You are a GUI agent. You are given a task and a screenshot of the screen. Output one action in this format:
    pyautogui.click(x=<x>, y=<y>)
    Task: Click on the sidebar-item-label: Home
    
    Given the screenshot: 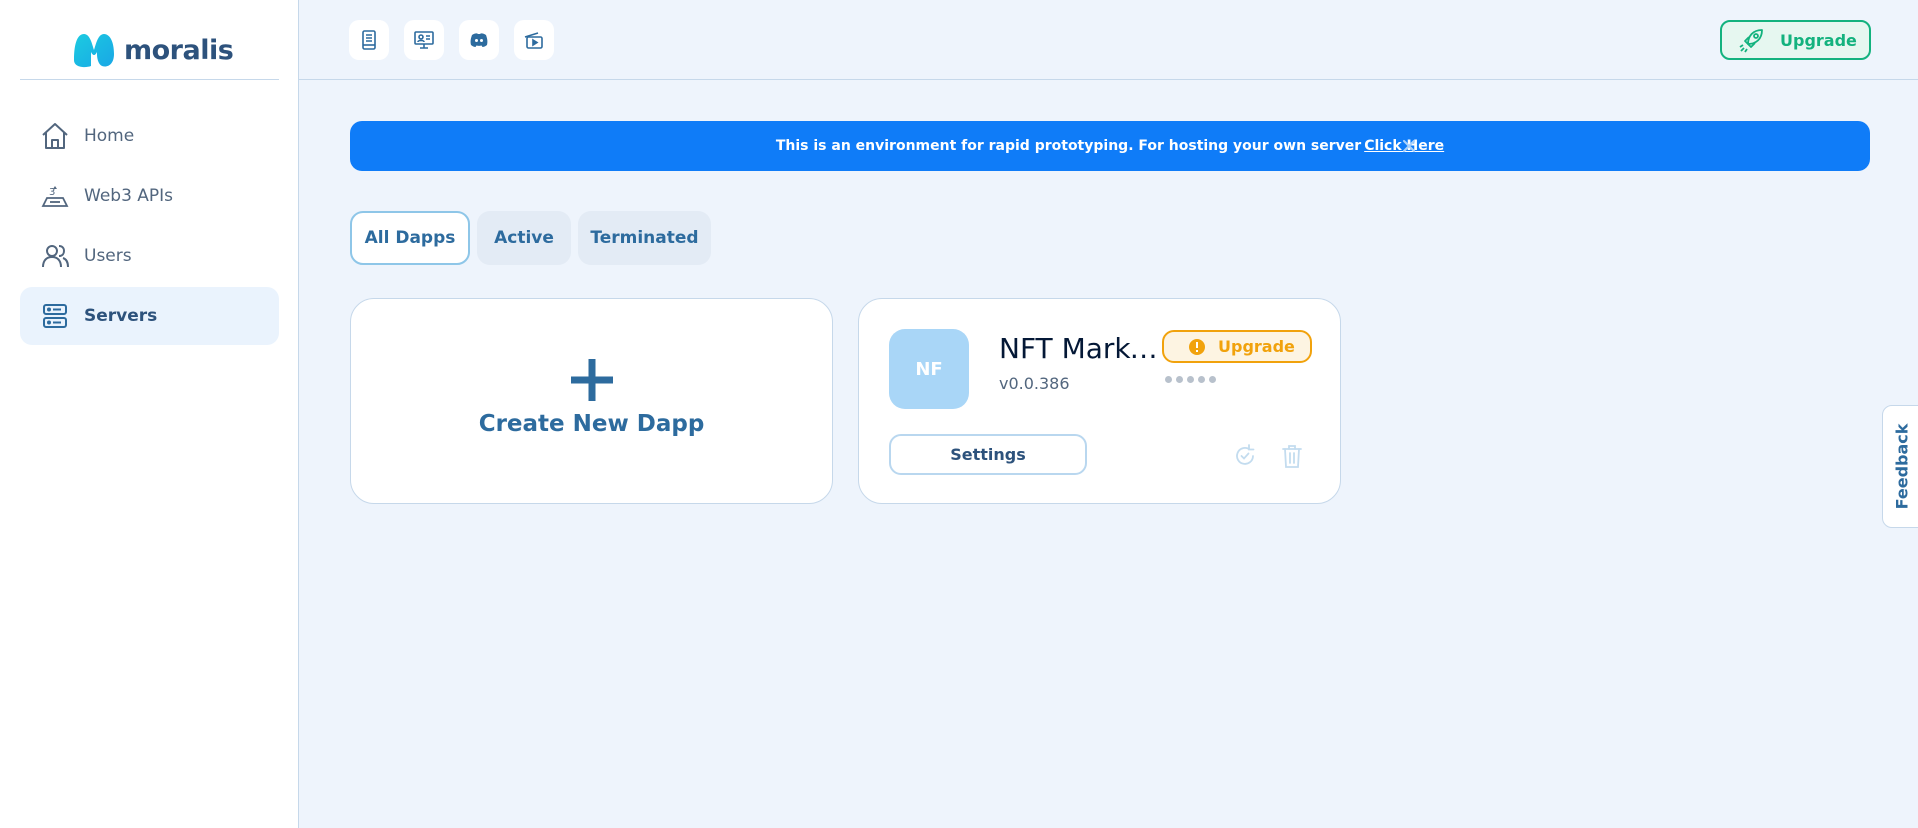 What is the action you would take?
    pyautogui.click(x=109, y=136)
    